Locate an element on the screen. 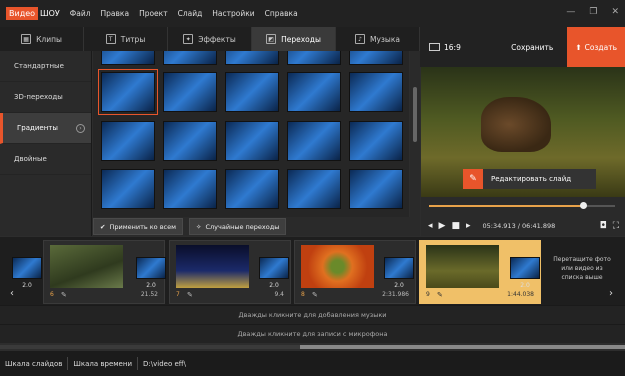 The height and width of the screenshot is (376, 625). playback-time: 05:34.913 / 06:41.898 is located at coordinates (519, 225).